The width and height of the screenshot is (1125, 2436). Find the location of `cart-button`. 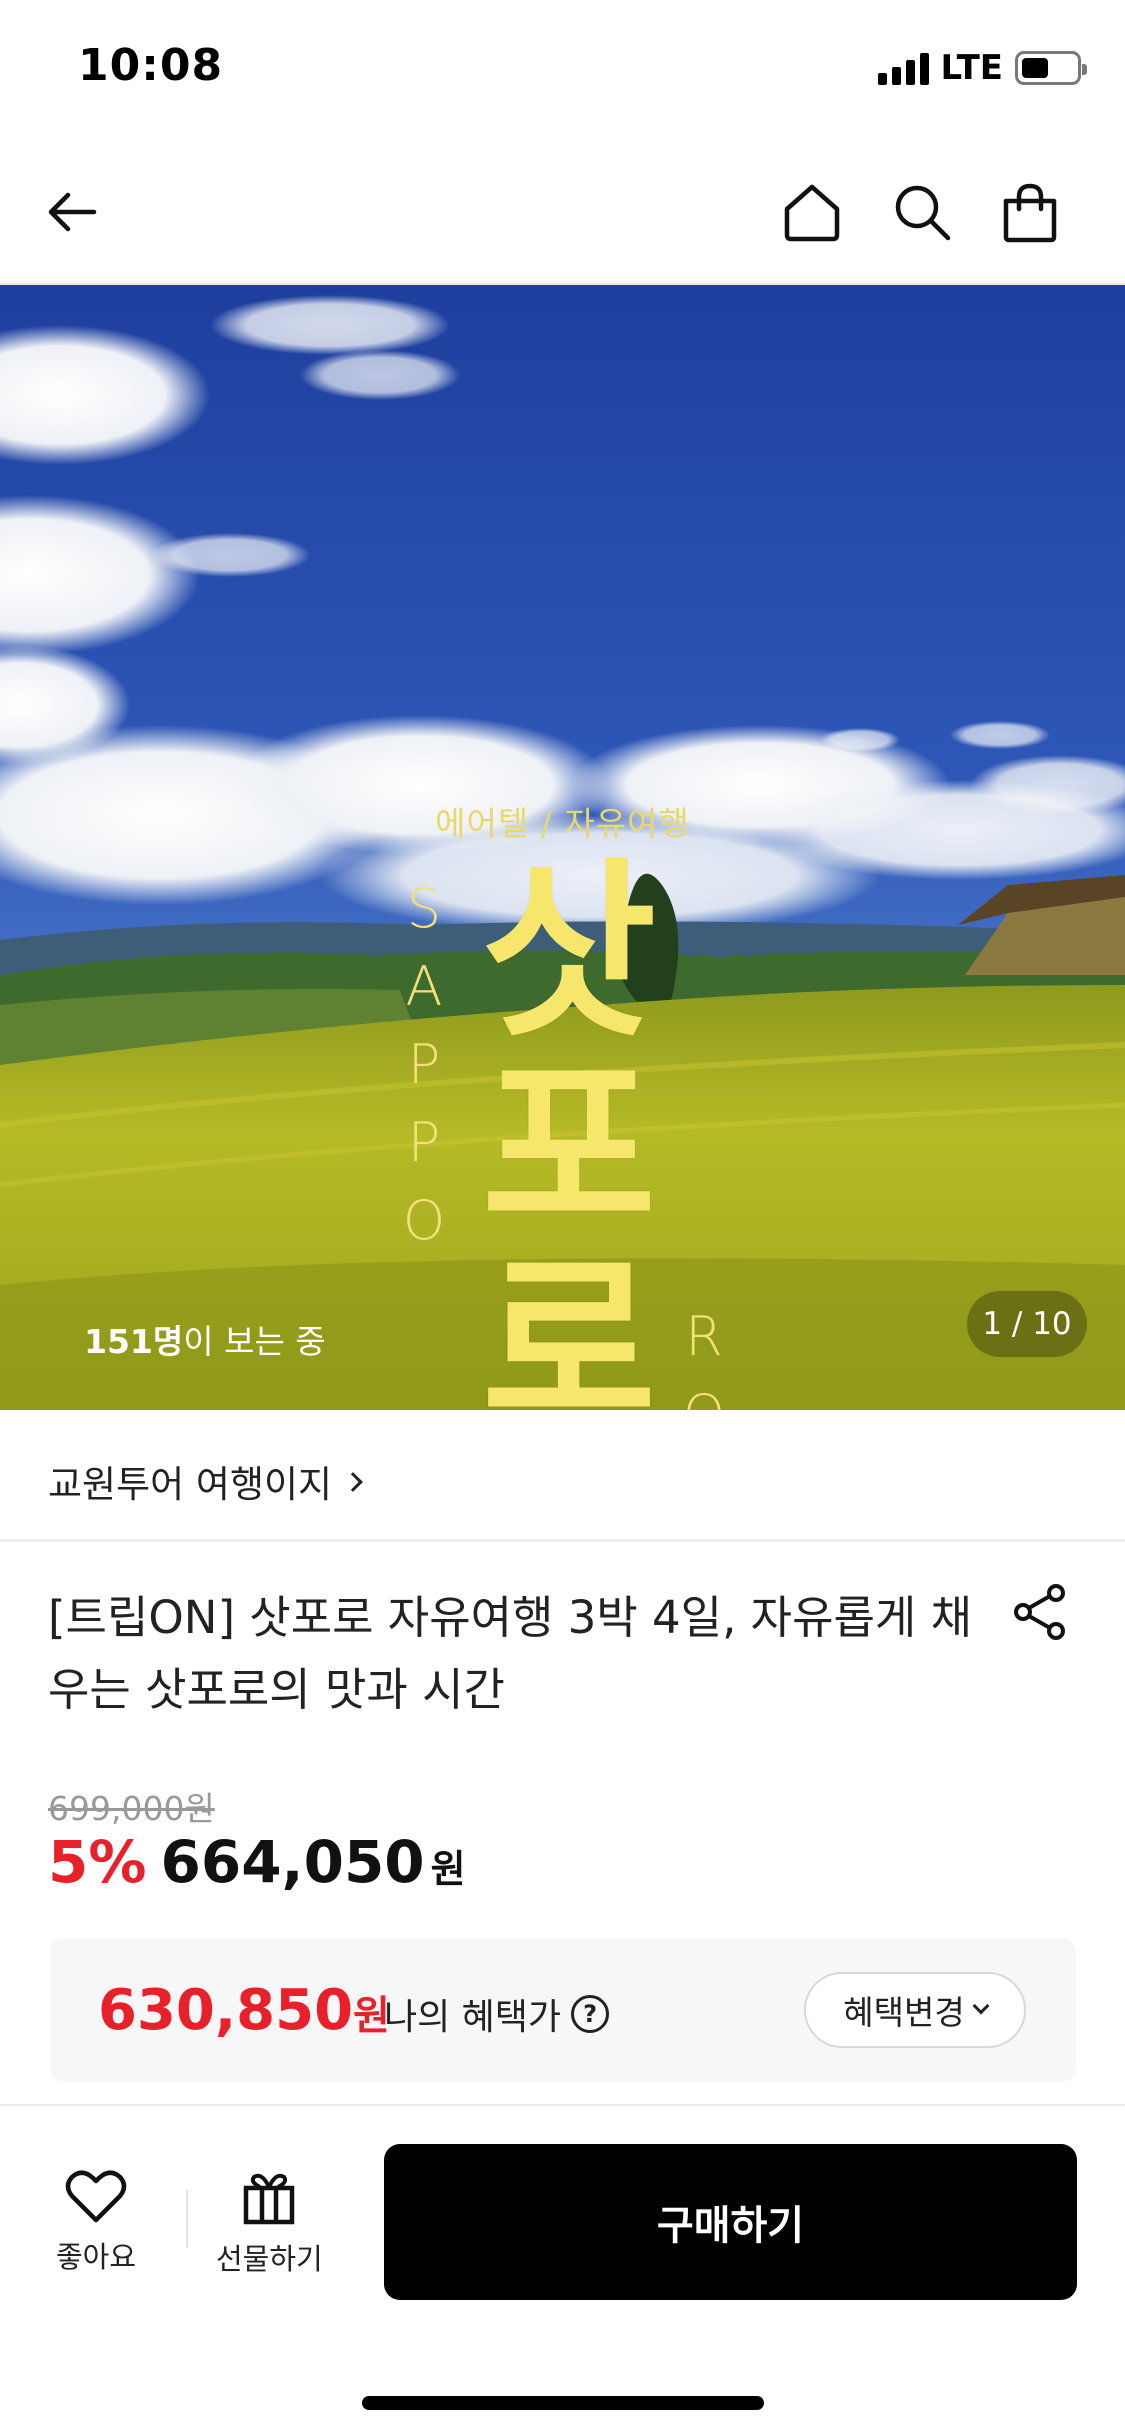

cart-button is located at coordinates (1030, 212).